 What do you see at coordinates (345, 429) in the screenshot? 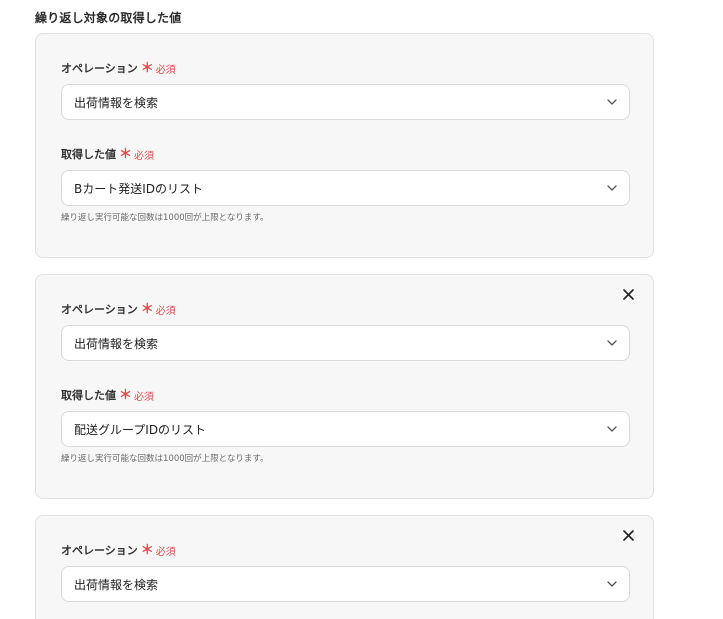
I see `acquired-value-select: 配送グループIDのリスト` at bounding box center [345, 429].